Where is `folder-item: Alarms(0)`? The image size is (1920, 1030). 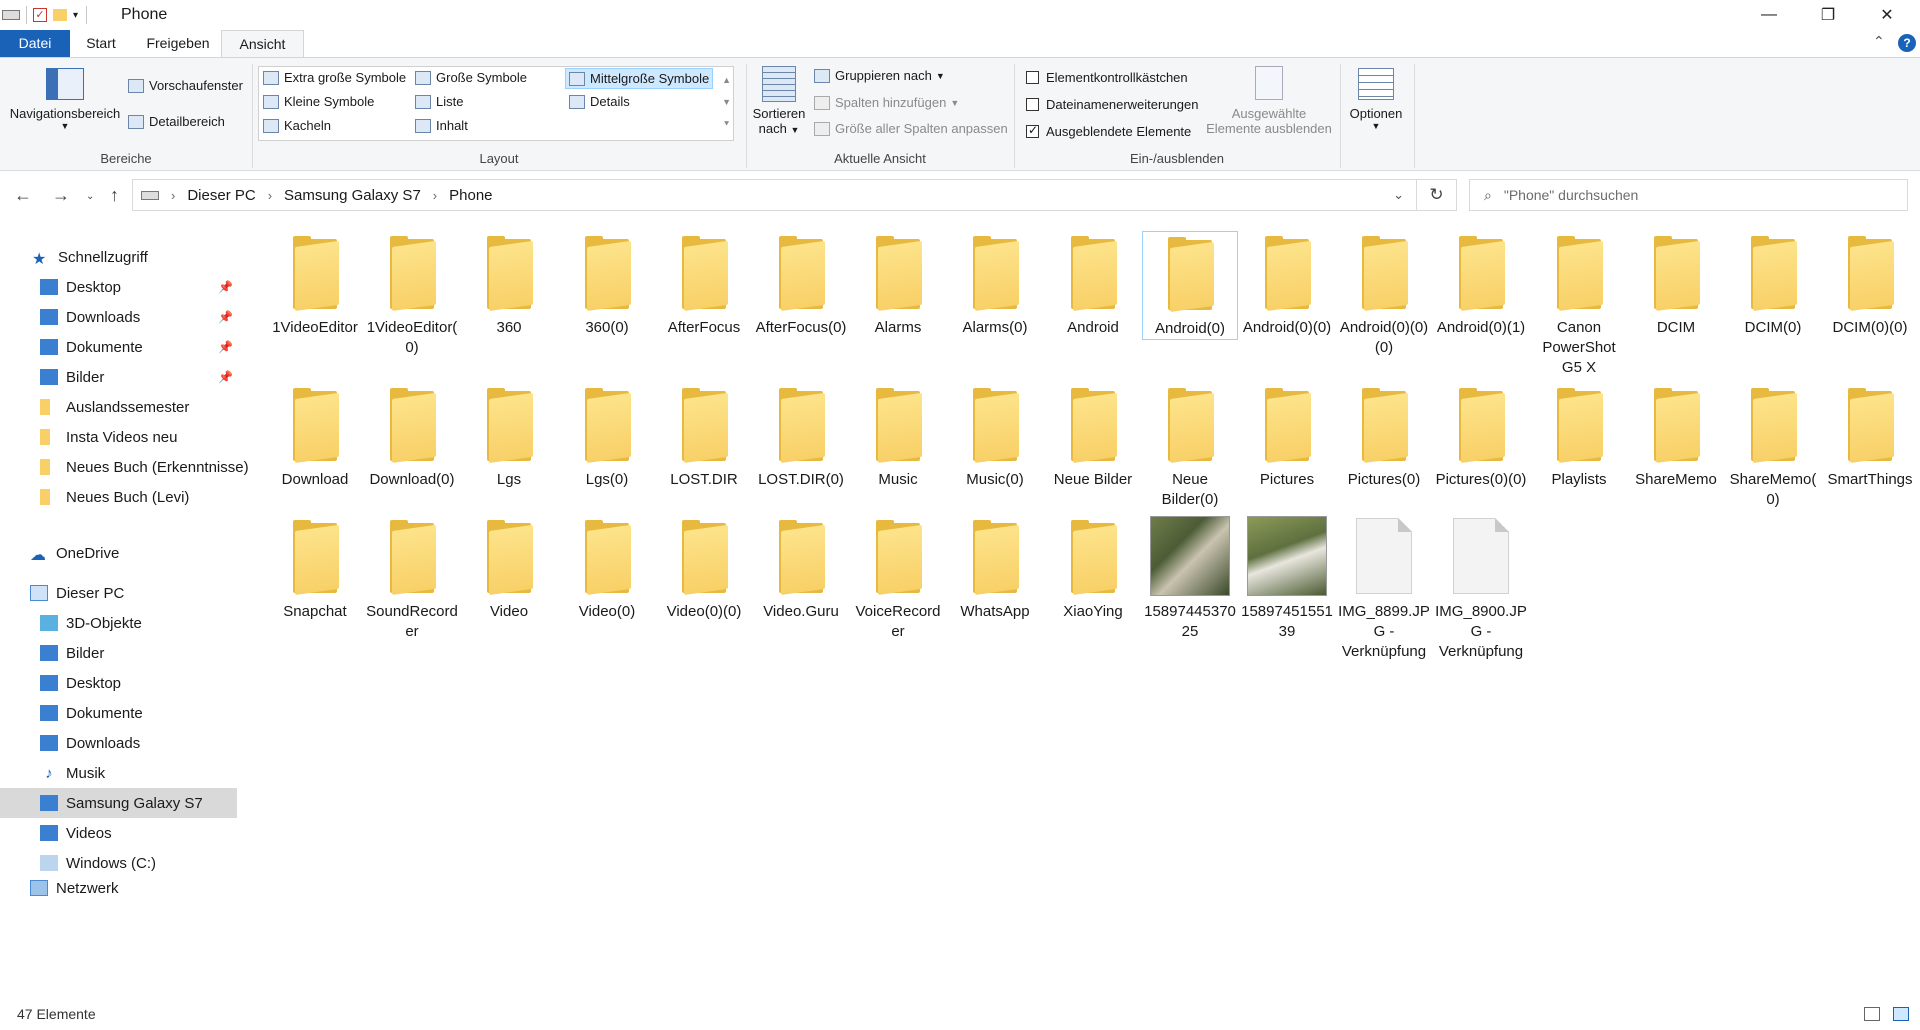
folder-item: Alarms(0) is located at coordinates (995, 284).